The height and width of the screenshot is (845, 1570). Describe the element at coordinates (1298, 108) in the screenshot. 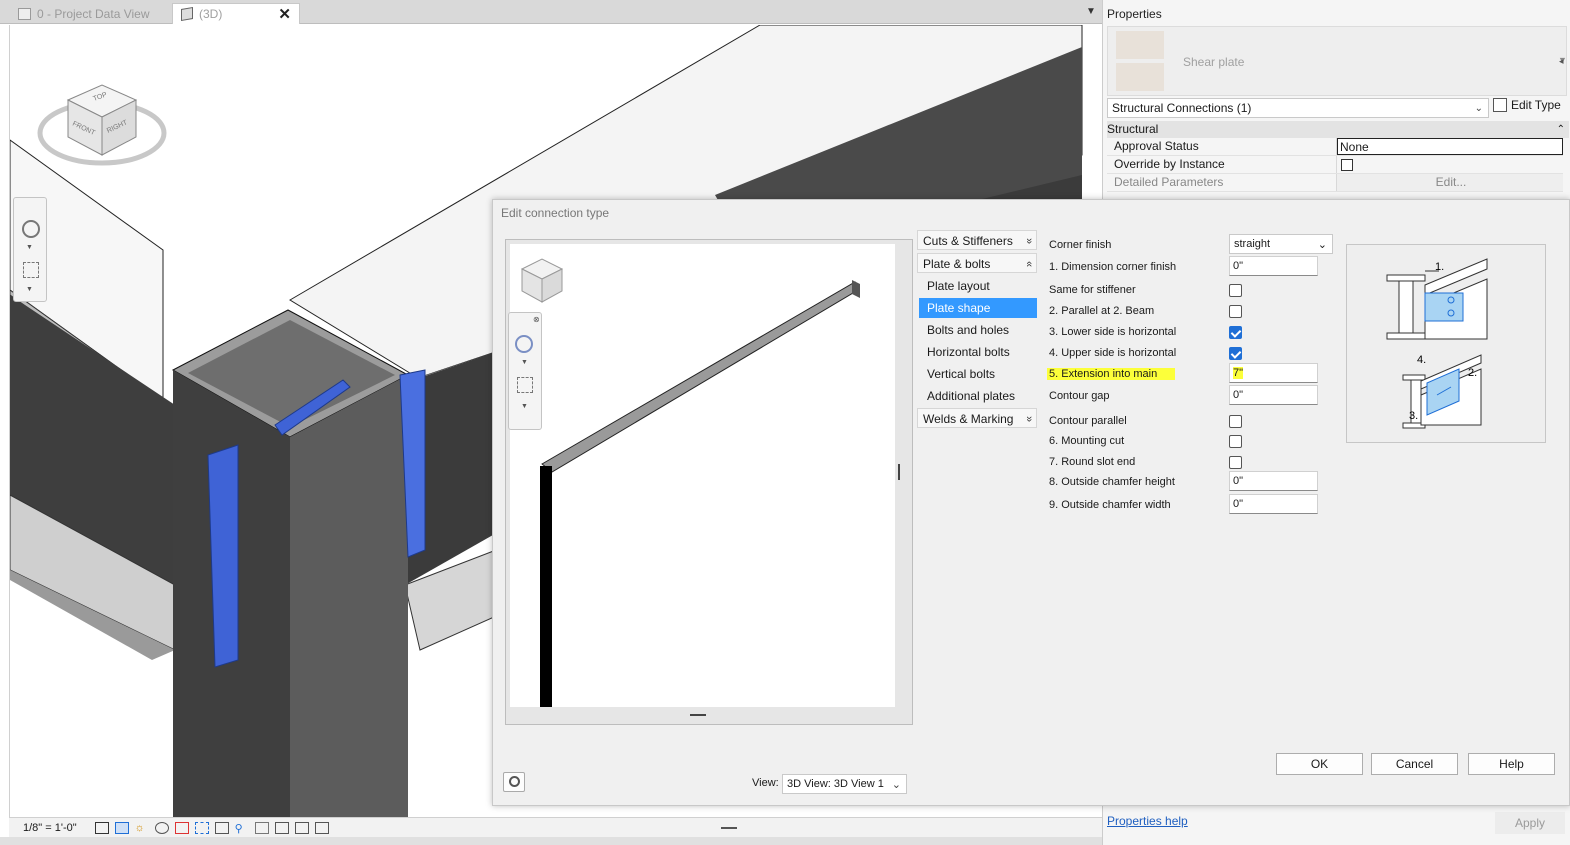

I see `instance-filter-dropdown: Structural Connections (1) ⌄` at that location.